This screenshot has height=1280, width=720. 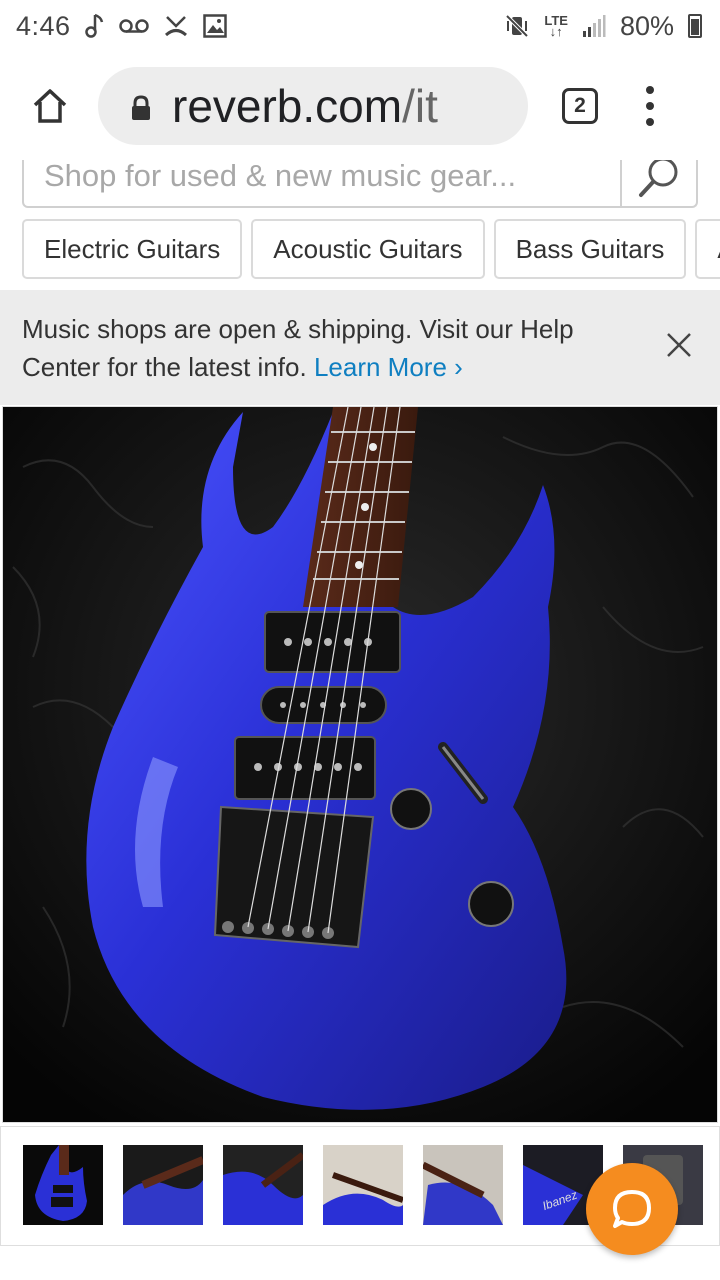 I want to click on more-vert-icon, so click(x=650, y=106).